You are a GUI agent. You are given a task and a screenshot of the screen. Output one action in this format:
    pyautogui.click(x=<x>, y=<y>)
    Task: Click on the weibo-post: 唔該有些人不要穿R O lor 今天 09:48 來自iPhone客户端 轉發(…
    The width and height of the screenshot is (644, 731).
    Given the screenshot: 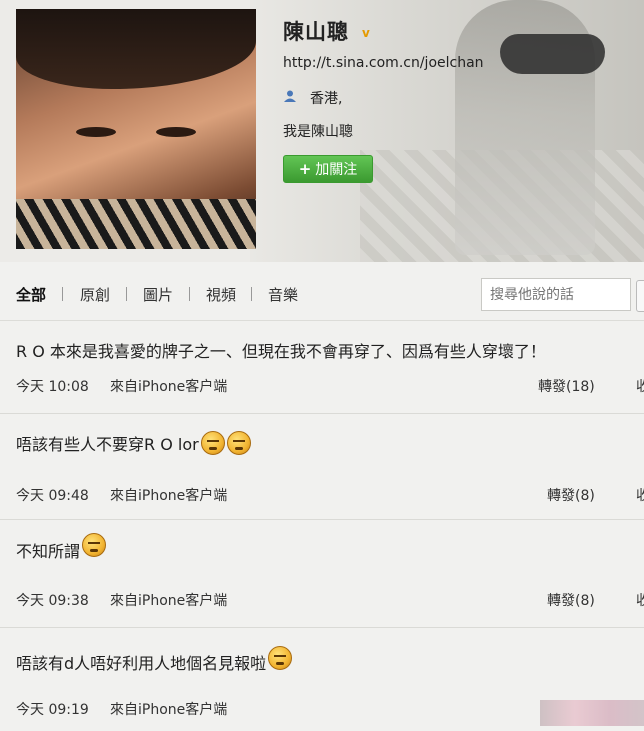 What is the action you would take?
    pyautogui.click(x=322, y=467)
    